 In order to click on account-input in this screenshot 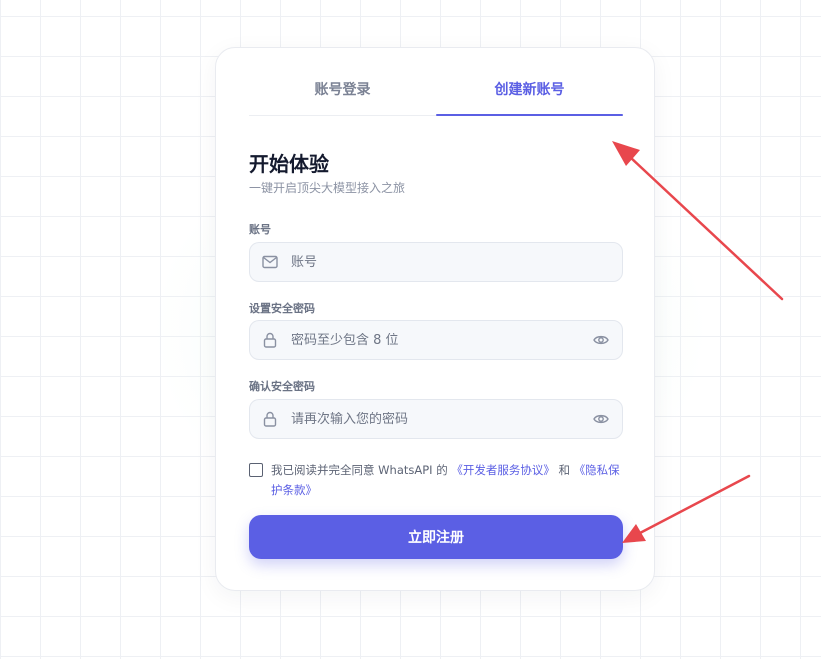, I will do `click(450, 262)`.